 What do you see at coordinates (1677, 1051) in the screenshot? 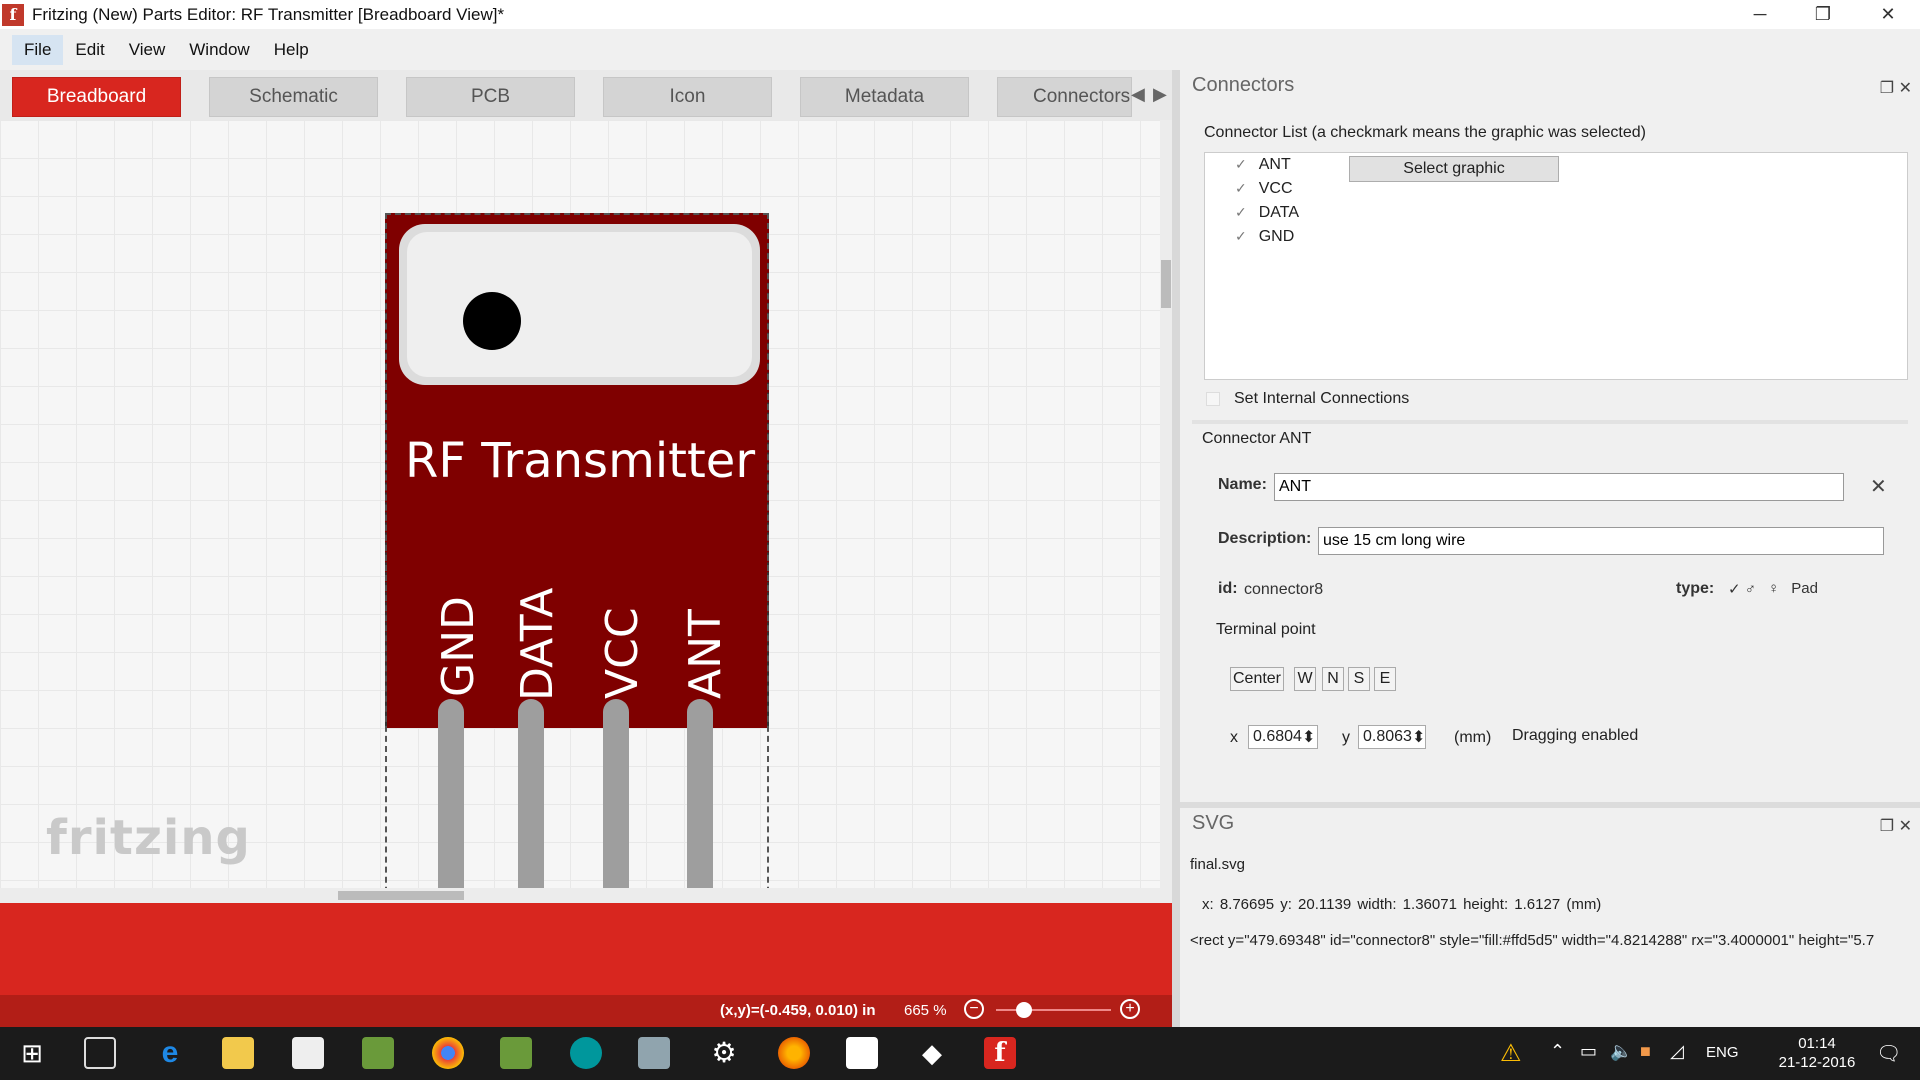
I see `wifi-icon: ◿` at bounding box center [1677, 1051].